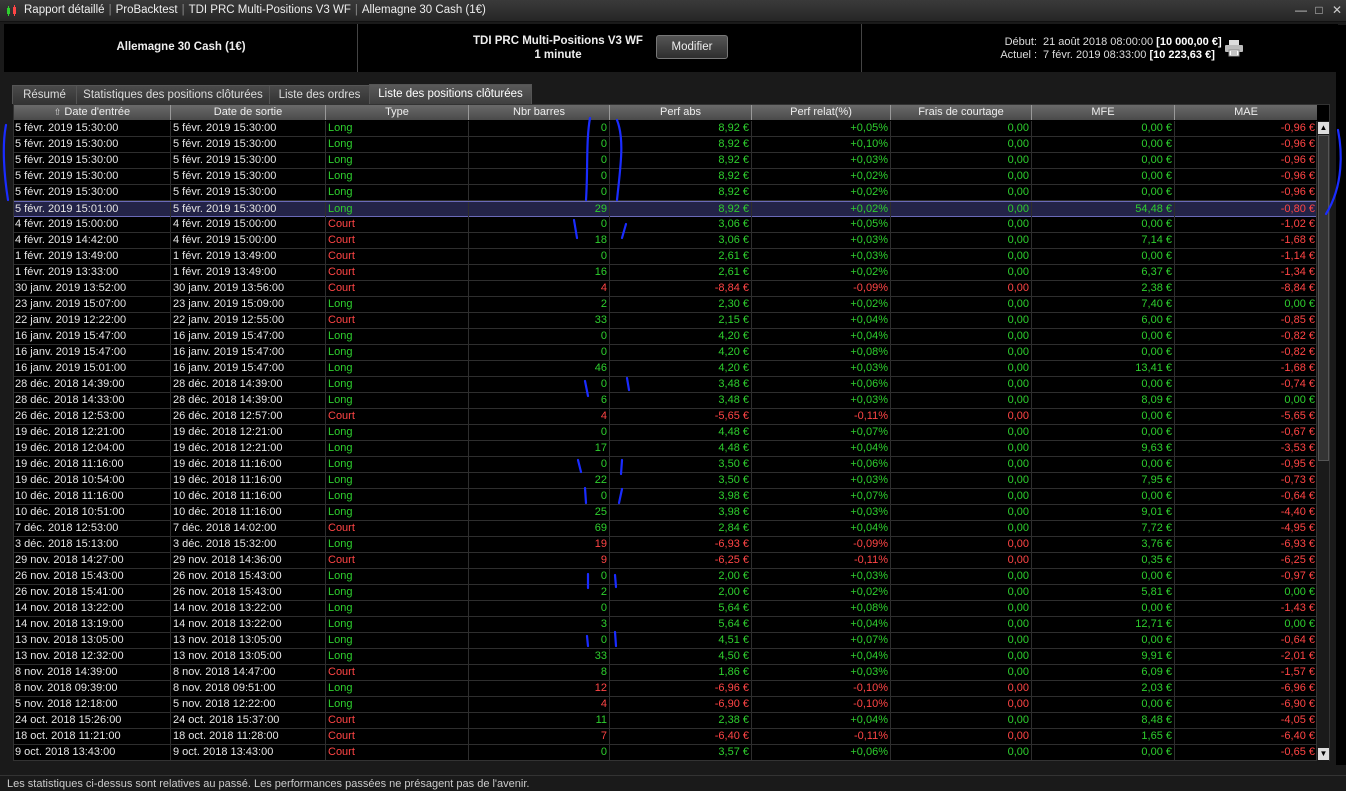 The image size is (1346, 791). What do you see at coordinates (538, 112) in the screenshot?
I see `column-header-bars: Nbr barres` at bounding box center [538, 112].